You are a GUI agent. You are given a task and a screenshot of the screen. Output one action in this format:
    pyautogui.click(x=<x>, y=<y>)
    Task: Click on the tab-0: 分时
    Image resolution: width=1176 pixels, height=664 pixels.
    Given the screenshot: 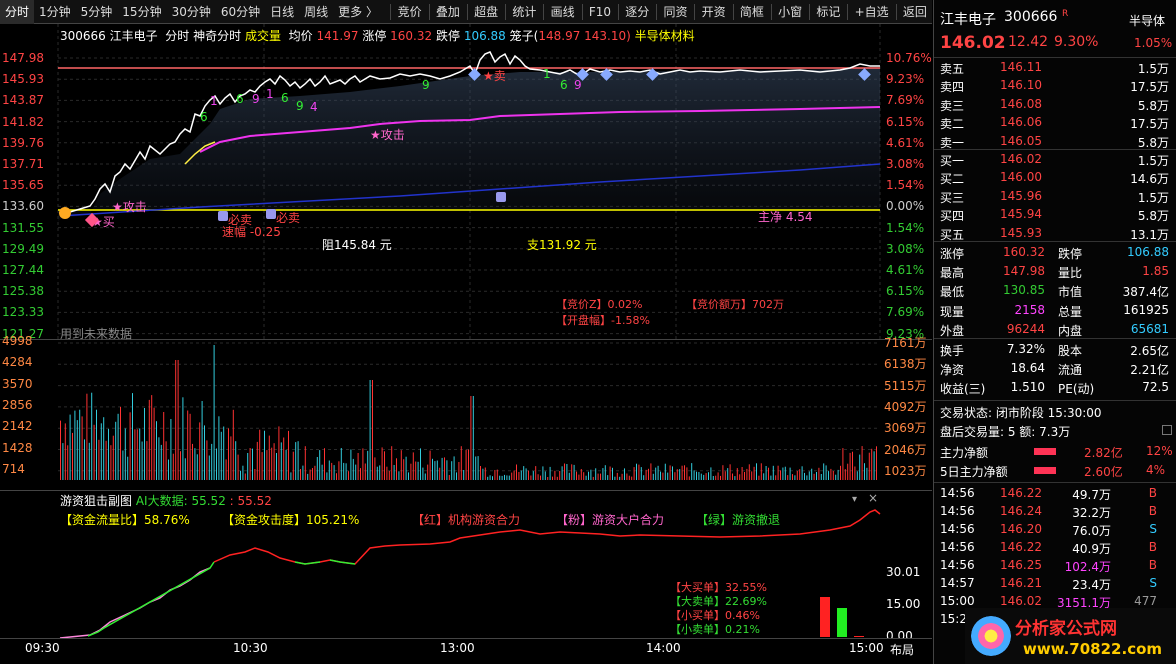 What is the action you would take?
    pyautogui.click(x=17, y=12)
    